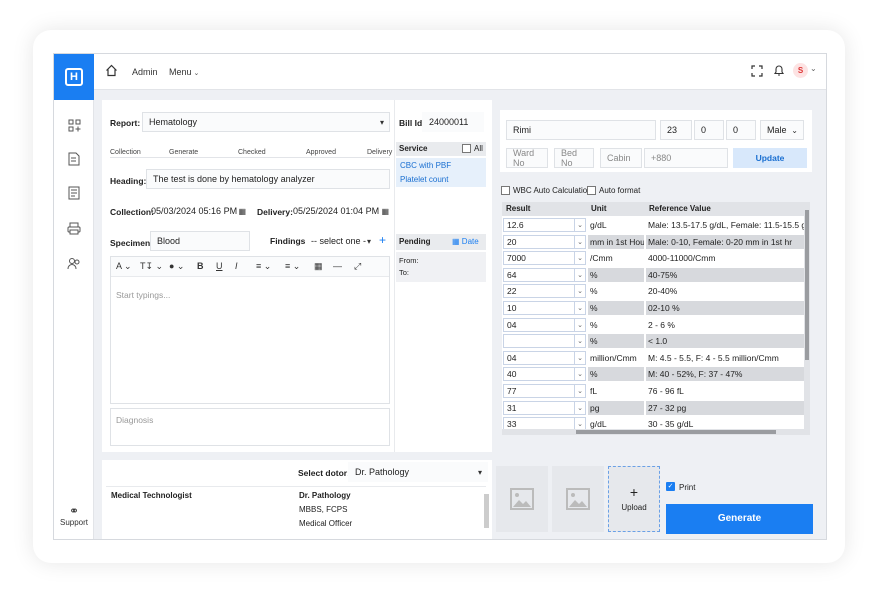 The image size is (880, 602). I want to click on bill-id-value: 24000011, so click(453, 122).